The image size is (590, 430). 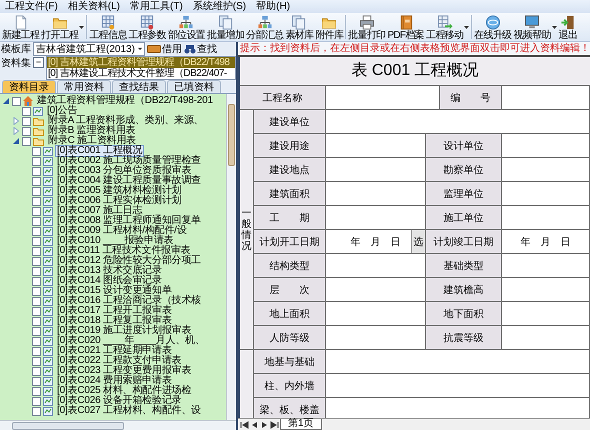 I want to click on borrow-button: 借用, so click(x=164, y=49).